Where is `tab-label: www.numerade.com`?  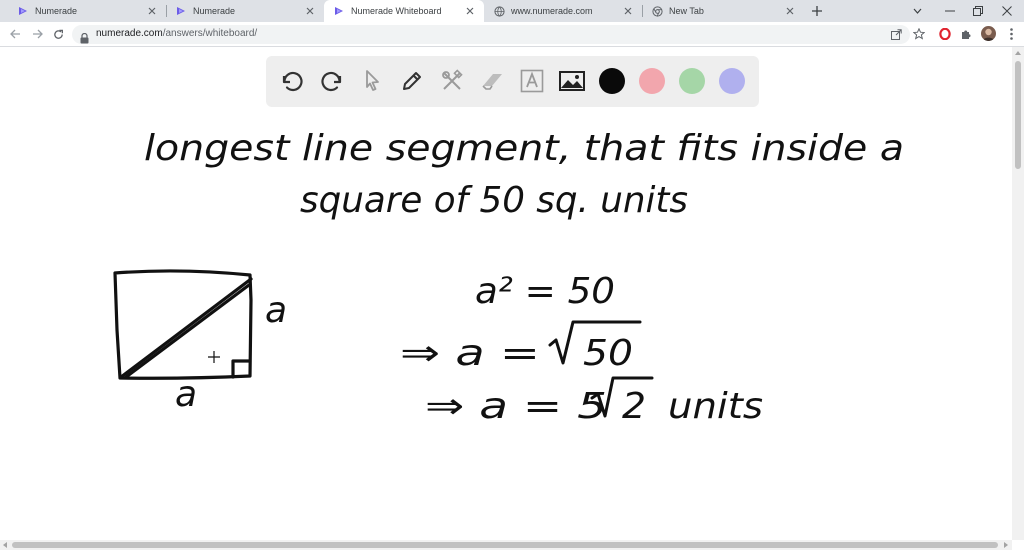 tab-label: www.numerade.com is located at coordinates (552, 11).